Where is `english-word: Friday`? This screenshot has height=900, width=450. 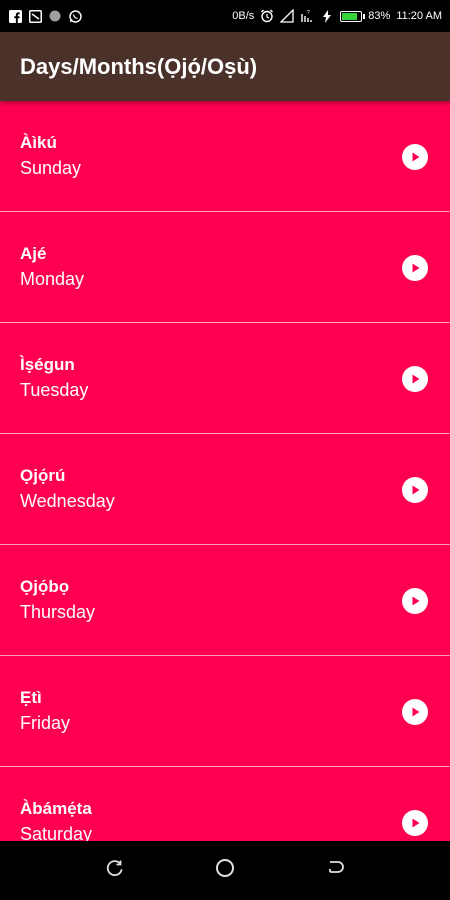 english-word: Friday is located at coordinates (45, 723).